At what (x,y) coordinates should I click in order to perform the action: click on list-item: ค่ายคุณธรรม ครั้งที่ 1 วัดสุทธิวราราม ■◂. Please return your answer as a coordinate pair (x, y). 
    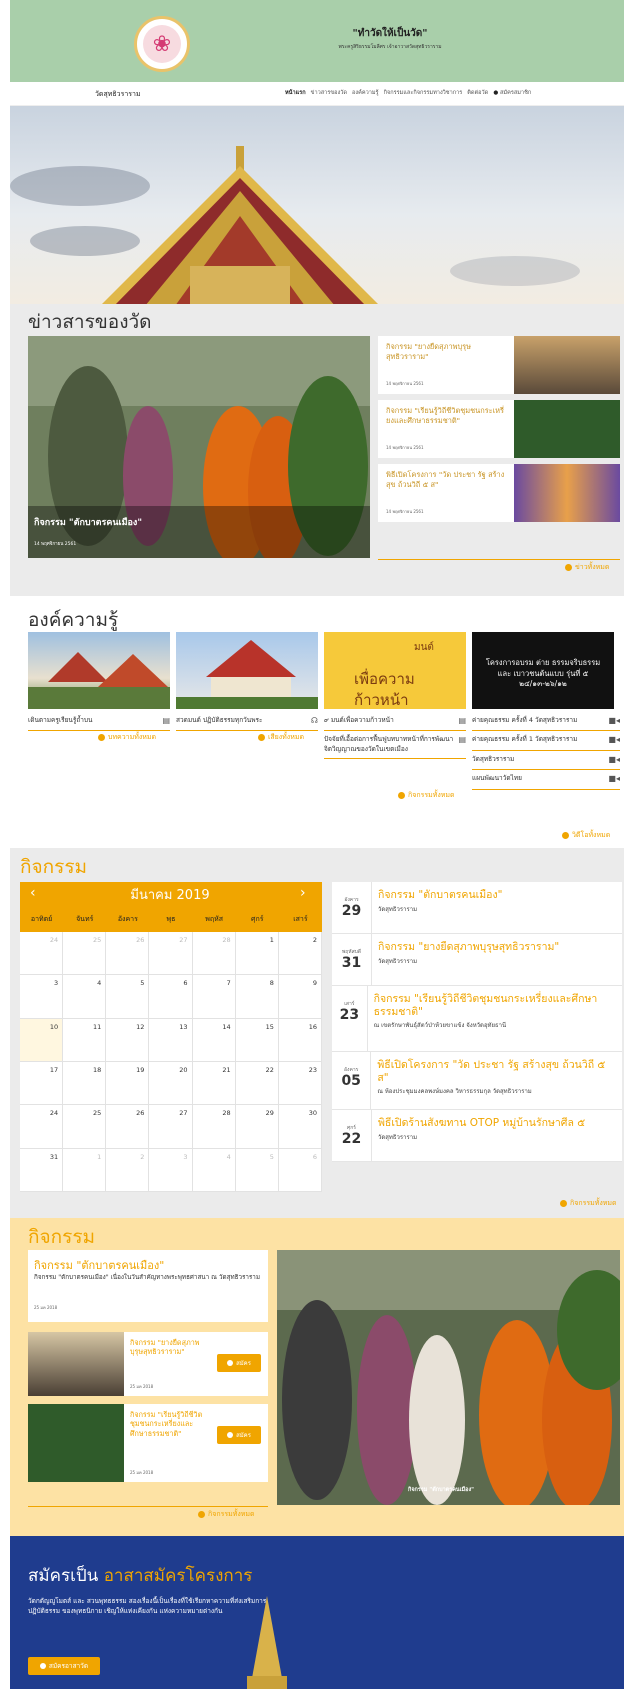
    Looking at the image, I should click on (546, 741).